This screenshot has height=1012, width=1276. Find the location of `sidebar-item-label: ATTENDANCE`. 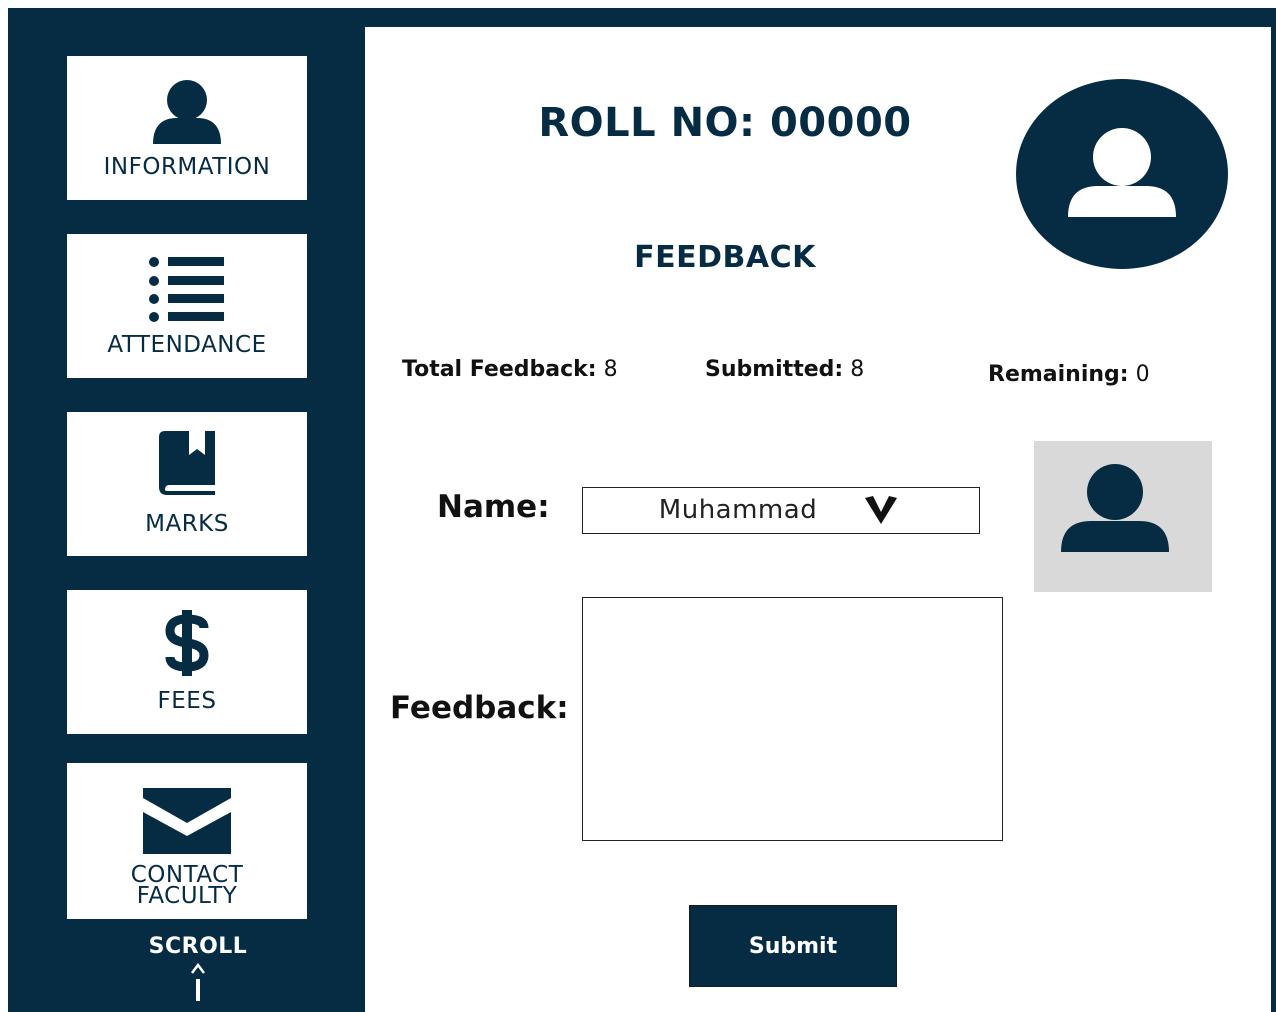

sidebar-item-label: ATTENDANCE is located at coordinates (187, 345).